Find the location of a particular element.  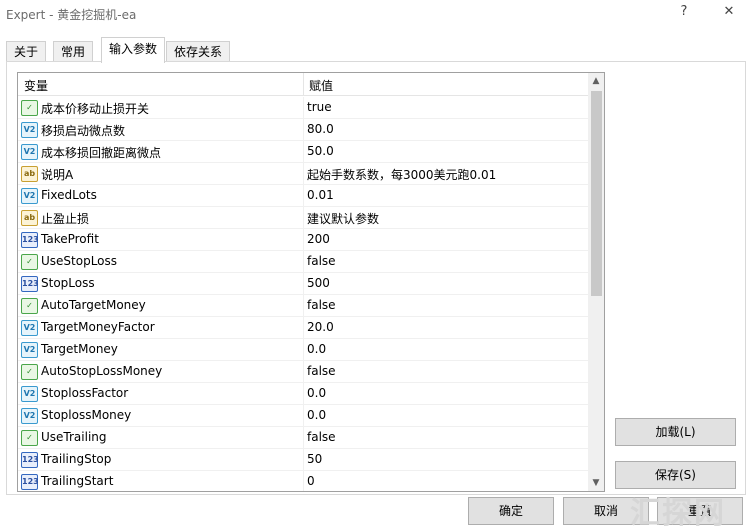

param-name: UseStopLoss is located at coordinates (79, 261).